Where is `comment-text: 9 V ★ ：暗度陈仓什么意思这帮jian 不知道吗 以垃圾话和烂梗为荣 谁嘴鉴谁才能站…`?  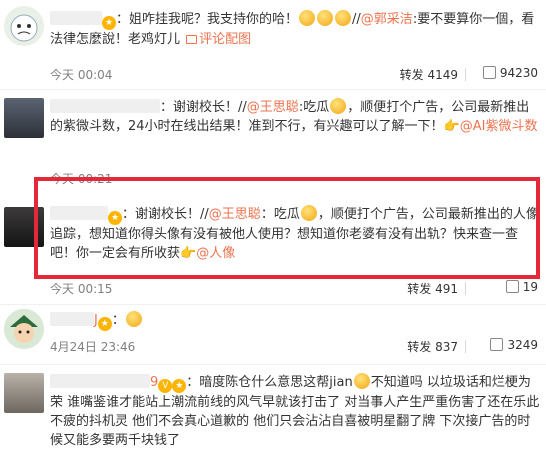 comment-text: 9 V ★ ：暗度陈仓什么意思这帮jian 不知道吗 以垃圾话和烂梗为荣 谁嘴鉴谁才能站… is located at coordinates (295, 410).